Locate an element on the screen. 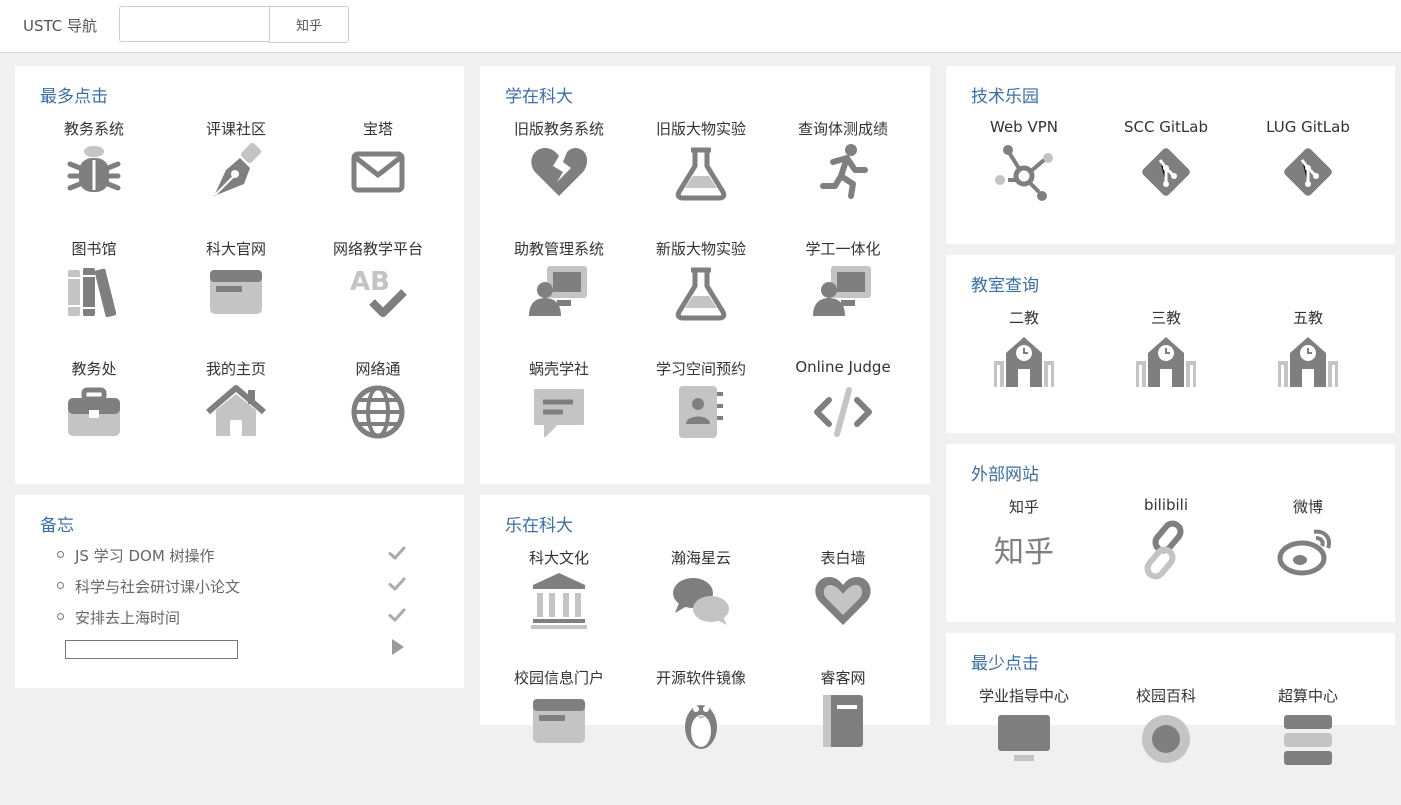  card-least-clicked: 最少点击 学业指导中心 校园百科 超算中心 is located at coordinates (1170, 699).